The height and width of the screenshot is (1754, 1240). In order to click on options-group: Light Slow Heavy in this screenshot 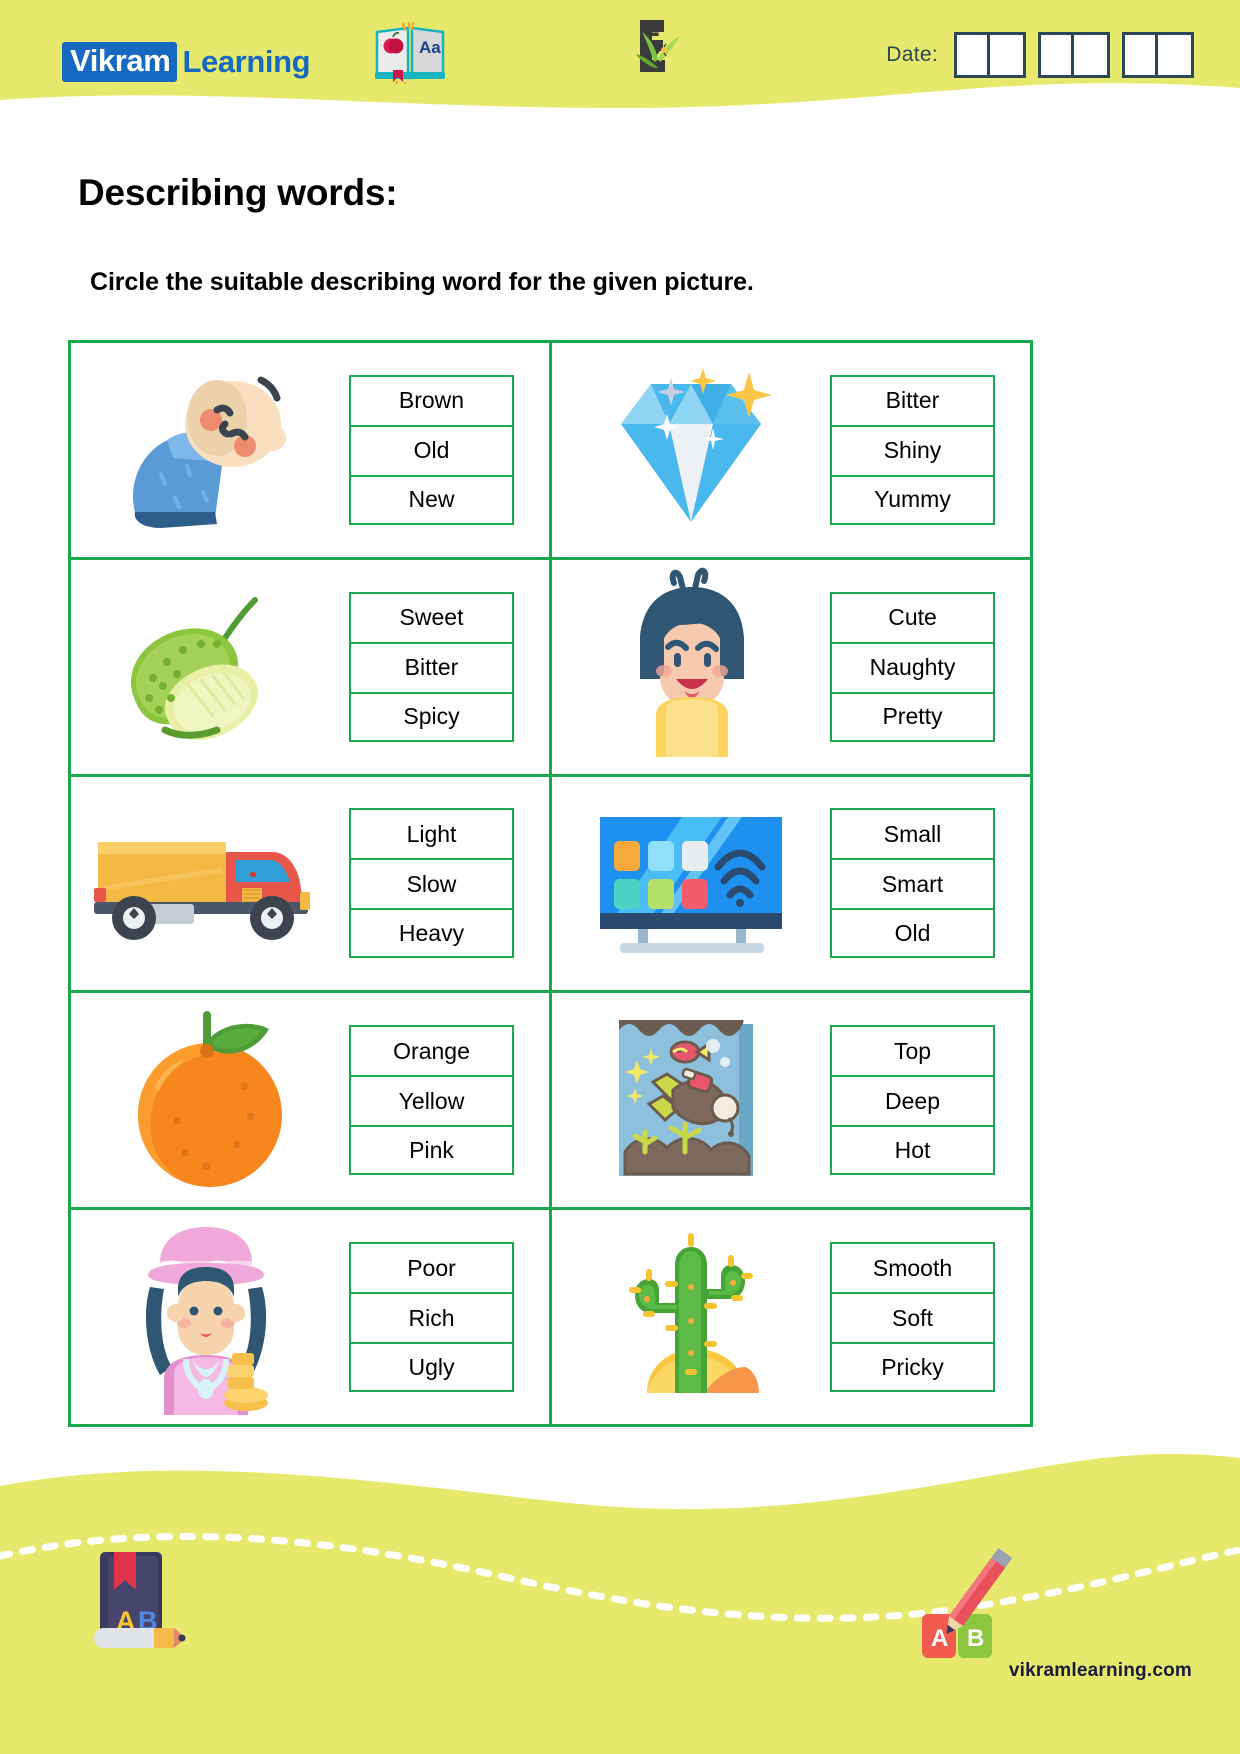, I will do `click(431, 883)`.